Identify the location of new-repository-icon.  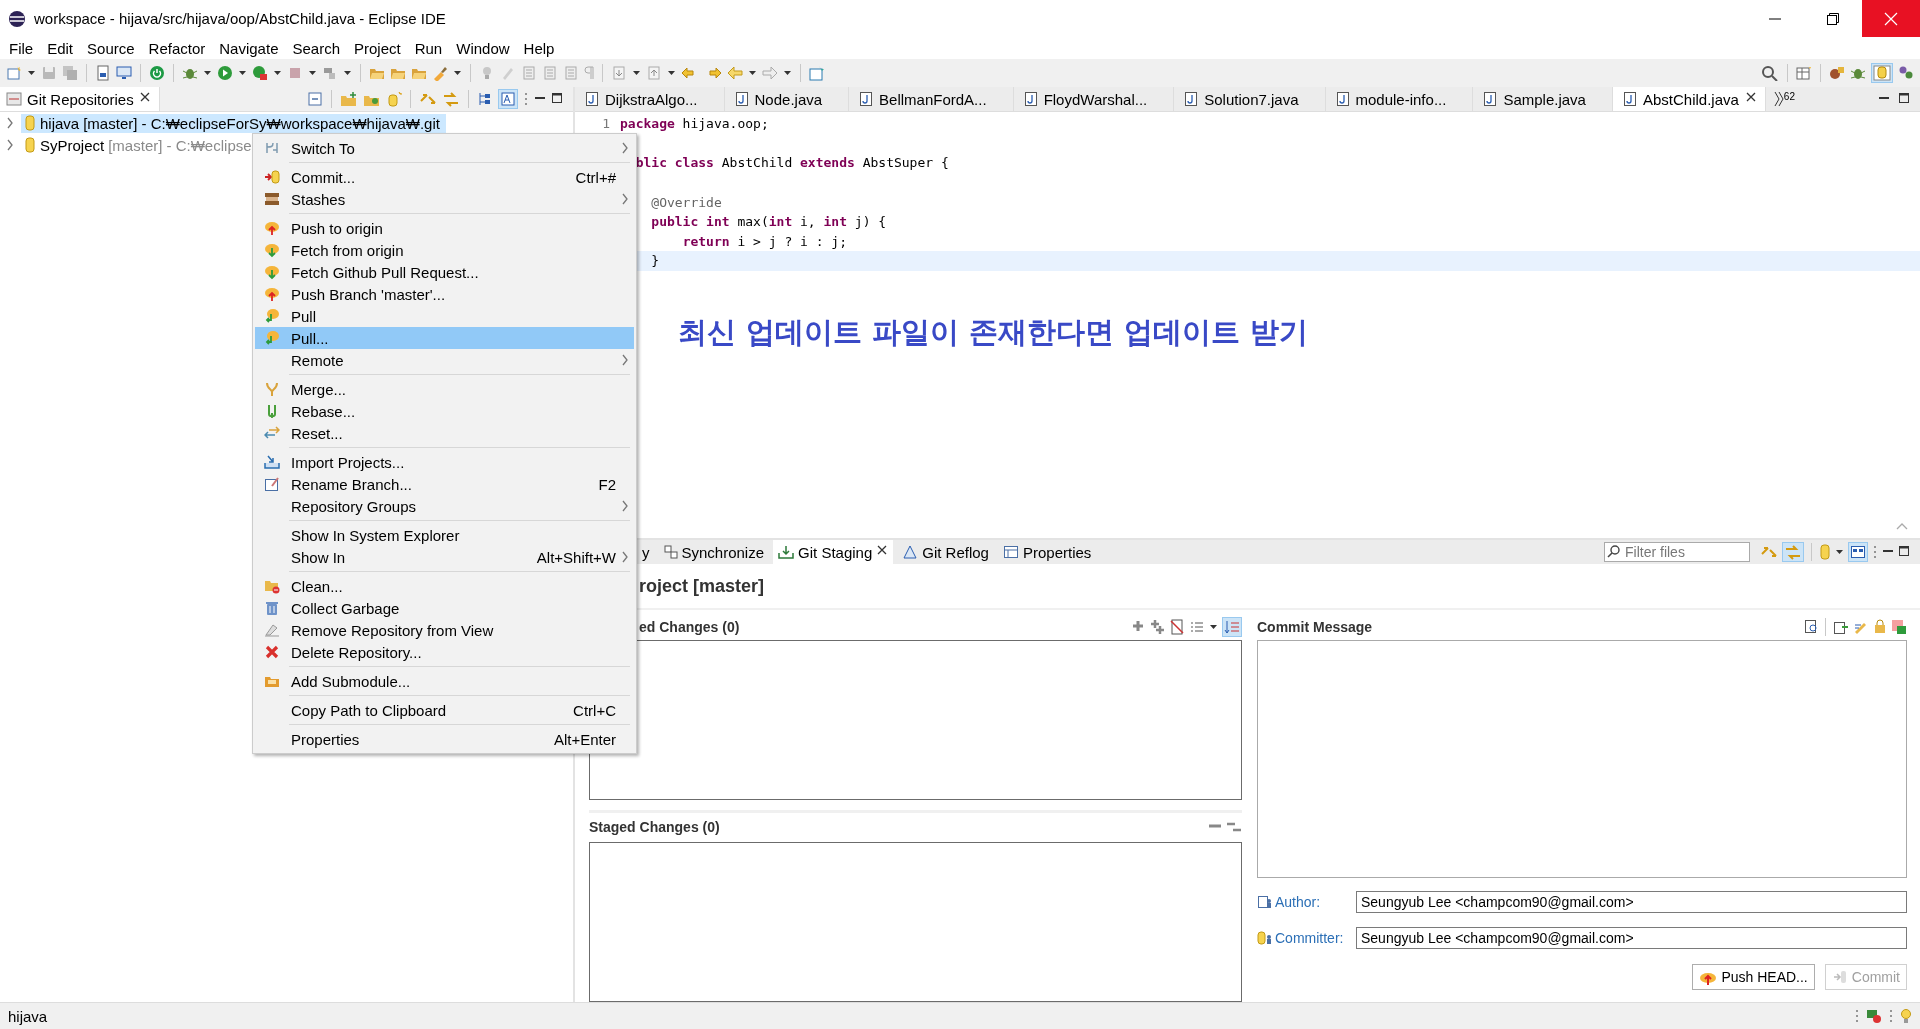
(394, 99).